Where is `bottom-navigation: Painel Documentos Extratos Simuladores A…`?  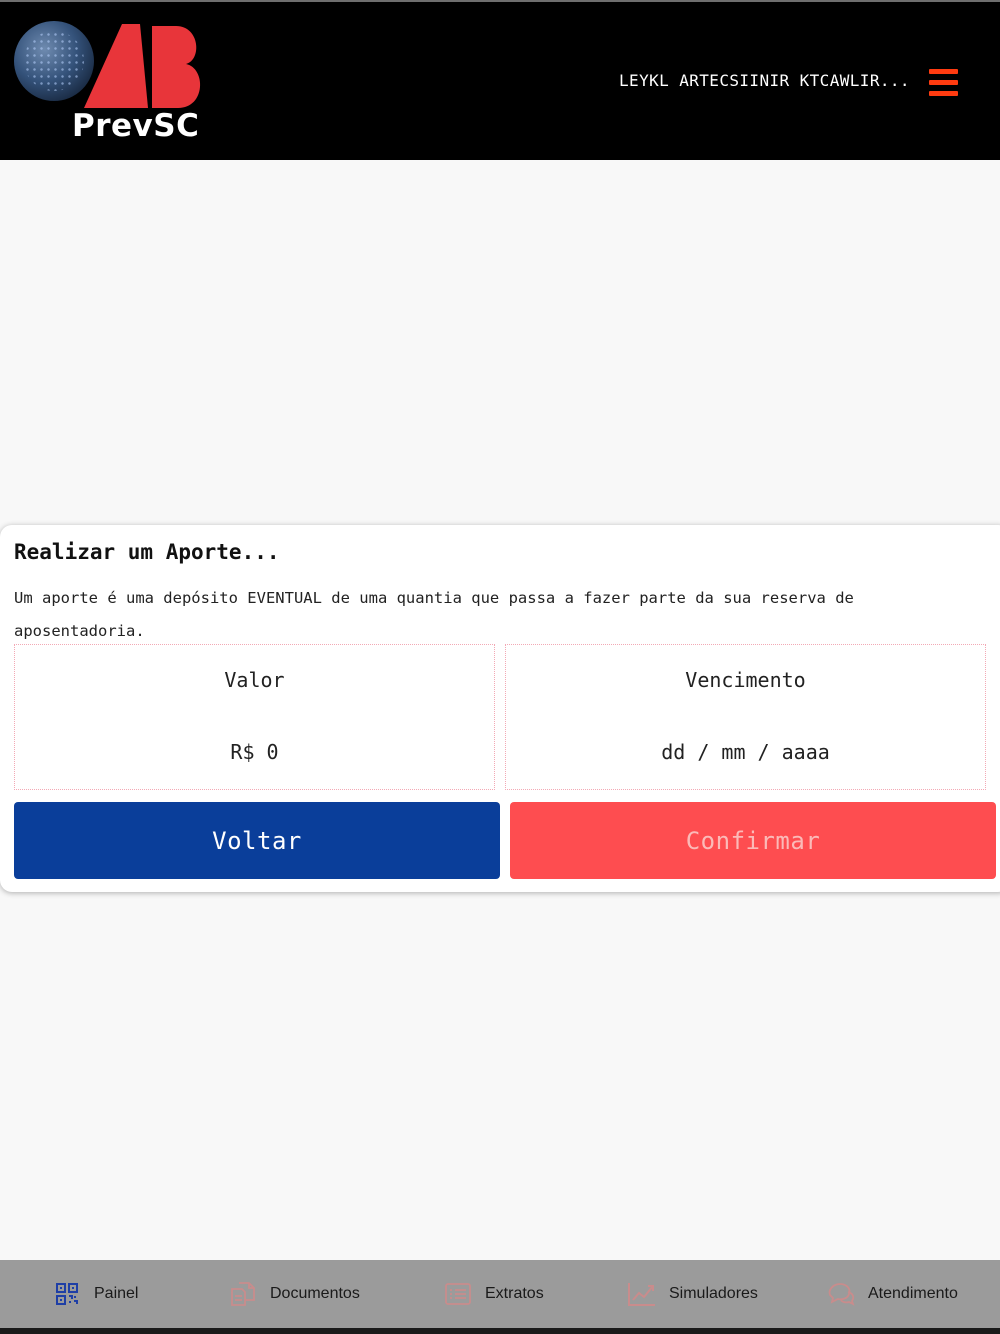
bottom-navigation: Painel Documentos Extratos Simuladores A… is located at coordinates (500, 1294).